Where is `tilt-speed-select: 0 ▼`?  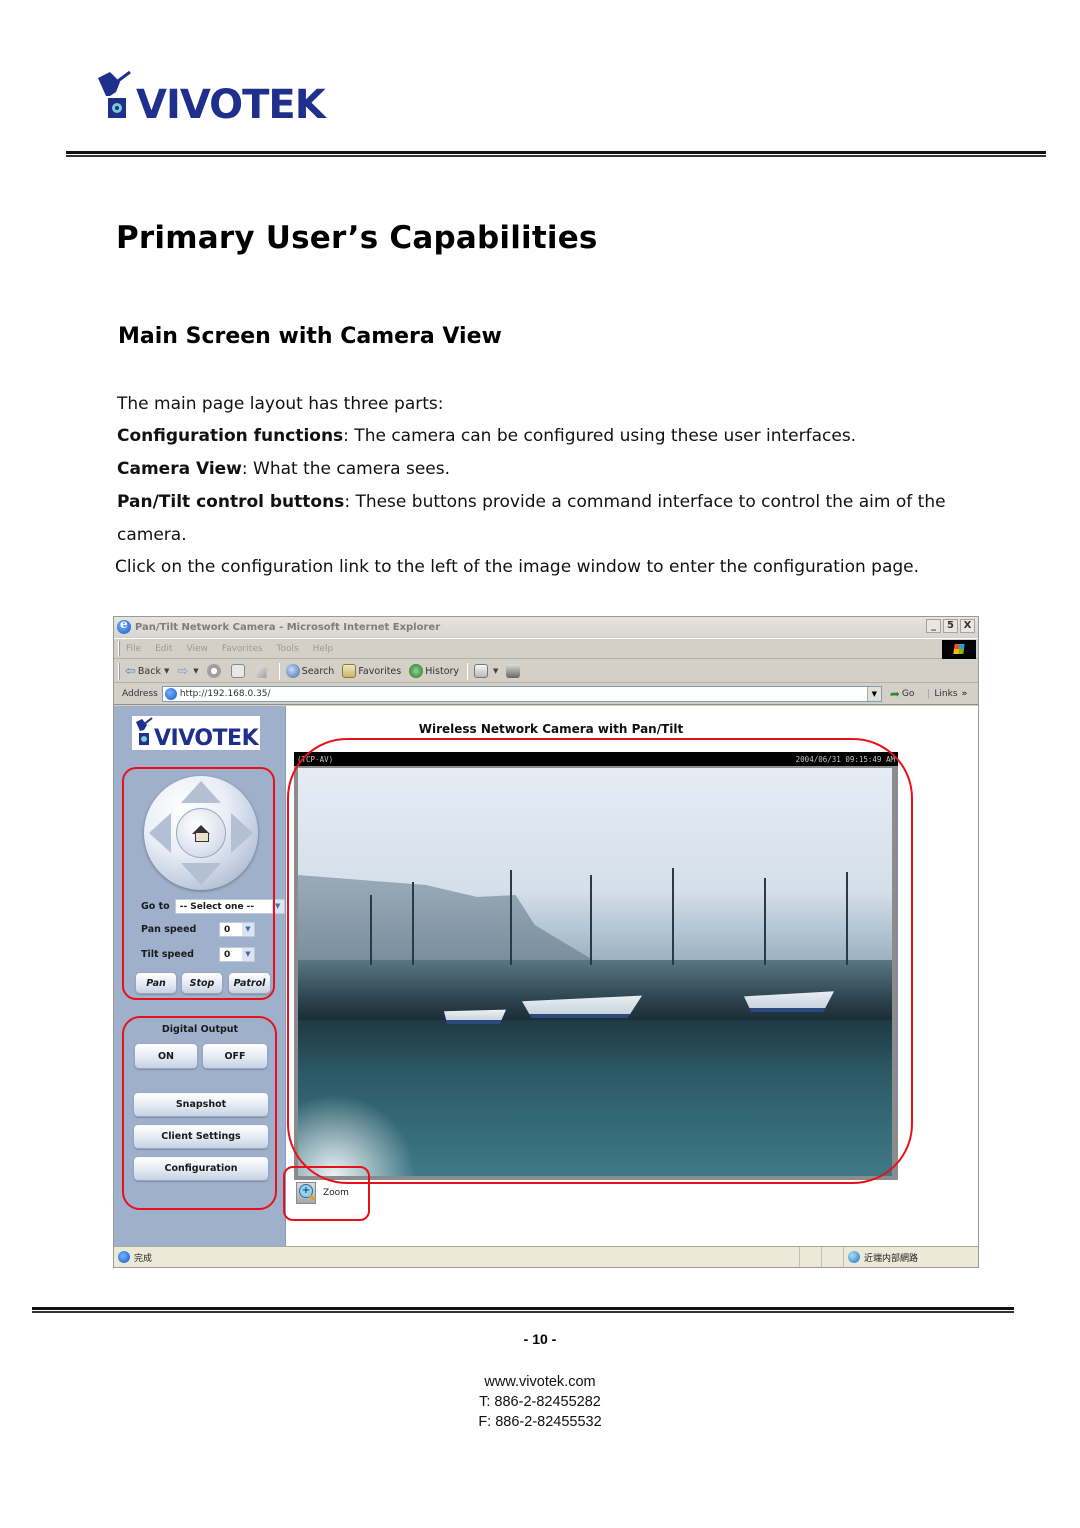 tilt-speed-select: 0 ▼ is located at coordinates (237, 954).